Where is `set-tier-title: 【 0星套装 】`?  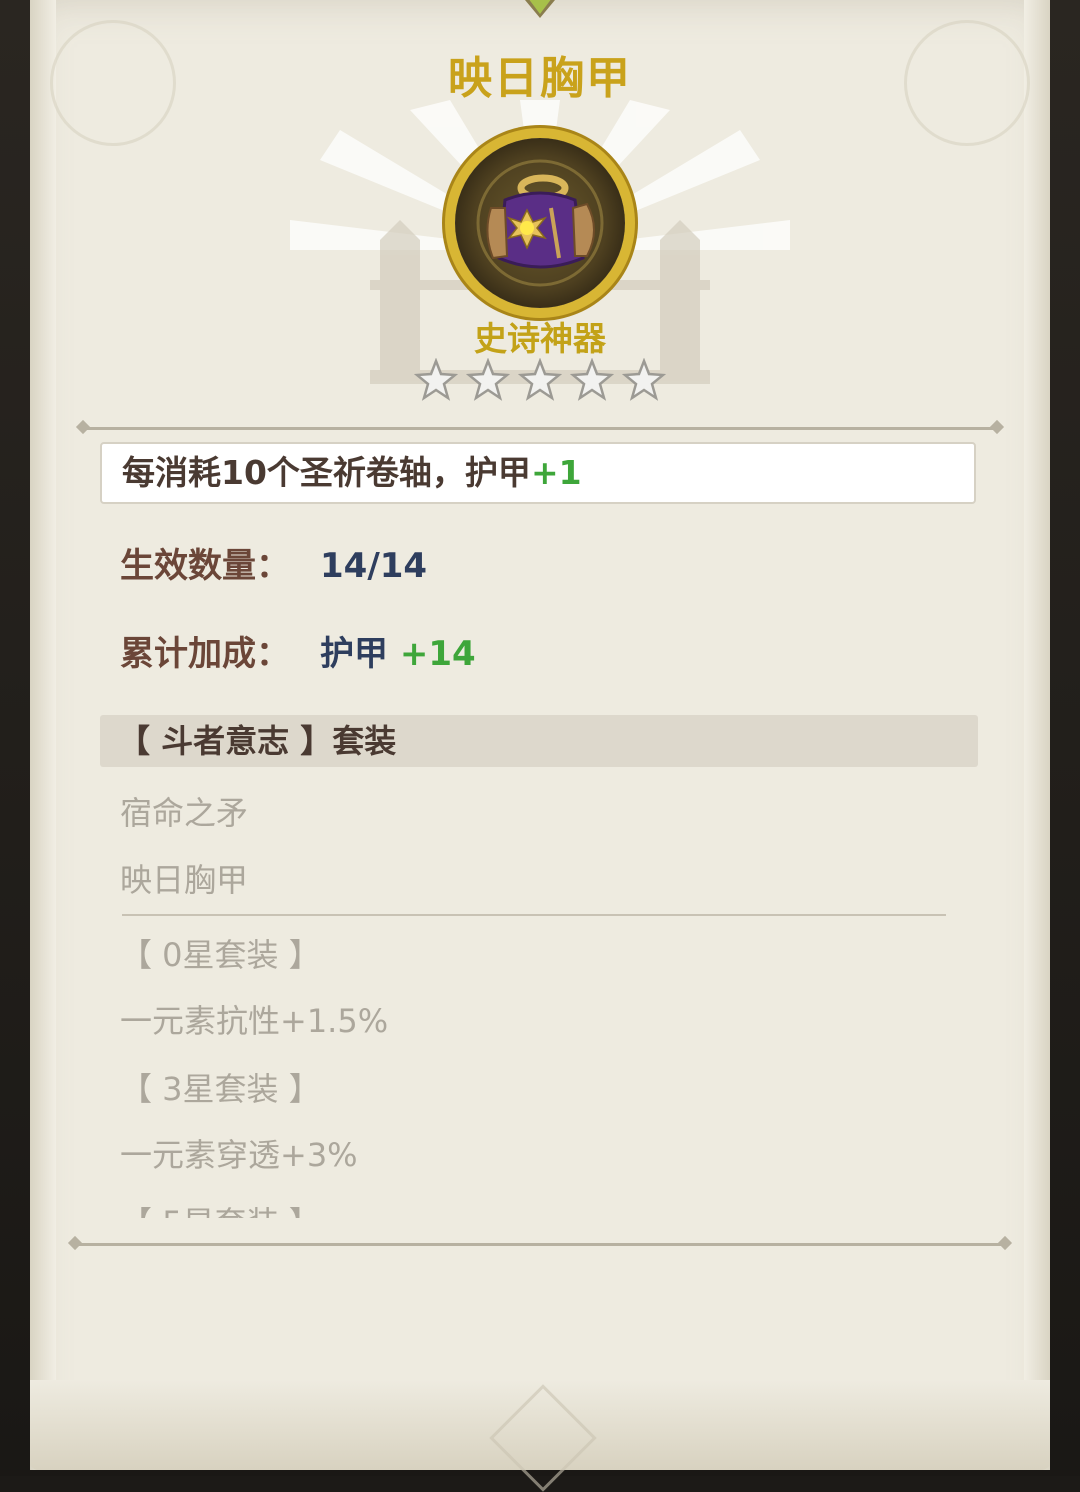 set-tier-title: 【 0星套装 】 is located at coordinates (220, 955).